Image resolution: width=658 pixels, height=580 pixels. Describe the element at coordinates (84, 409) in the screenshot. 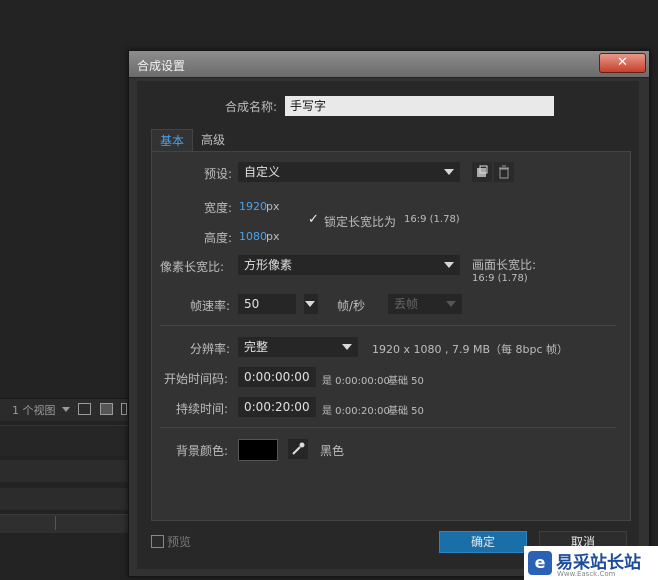

I see `layout-icon` at that location.